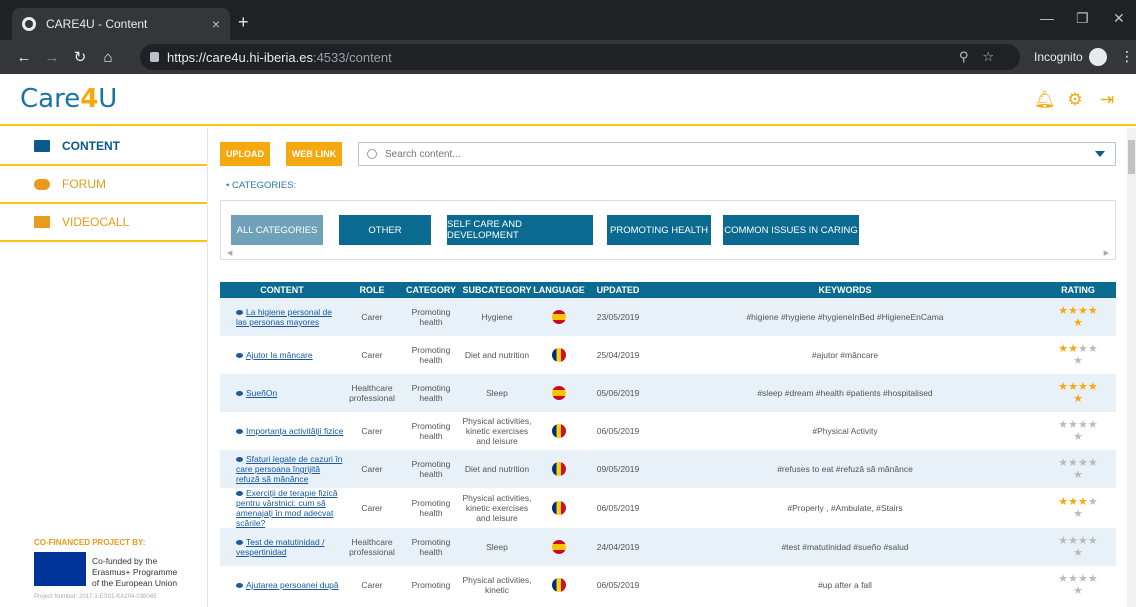 This screenshot has width=1136, height=607. Describe the element at coordinates (431, 290) in the screenshot. I see `header-category: CATEGORY` at that location.